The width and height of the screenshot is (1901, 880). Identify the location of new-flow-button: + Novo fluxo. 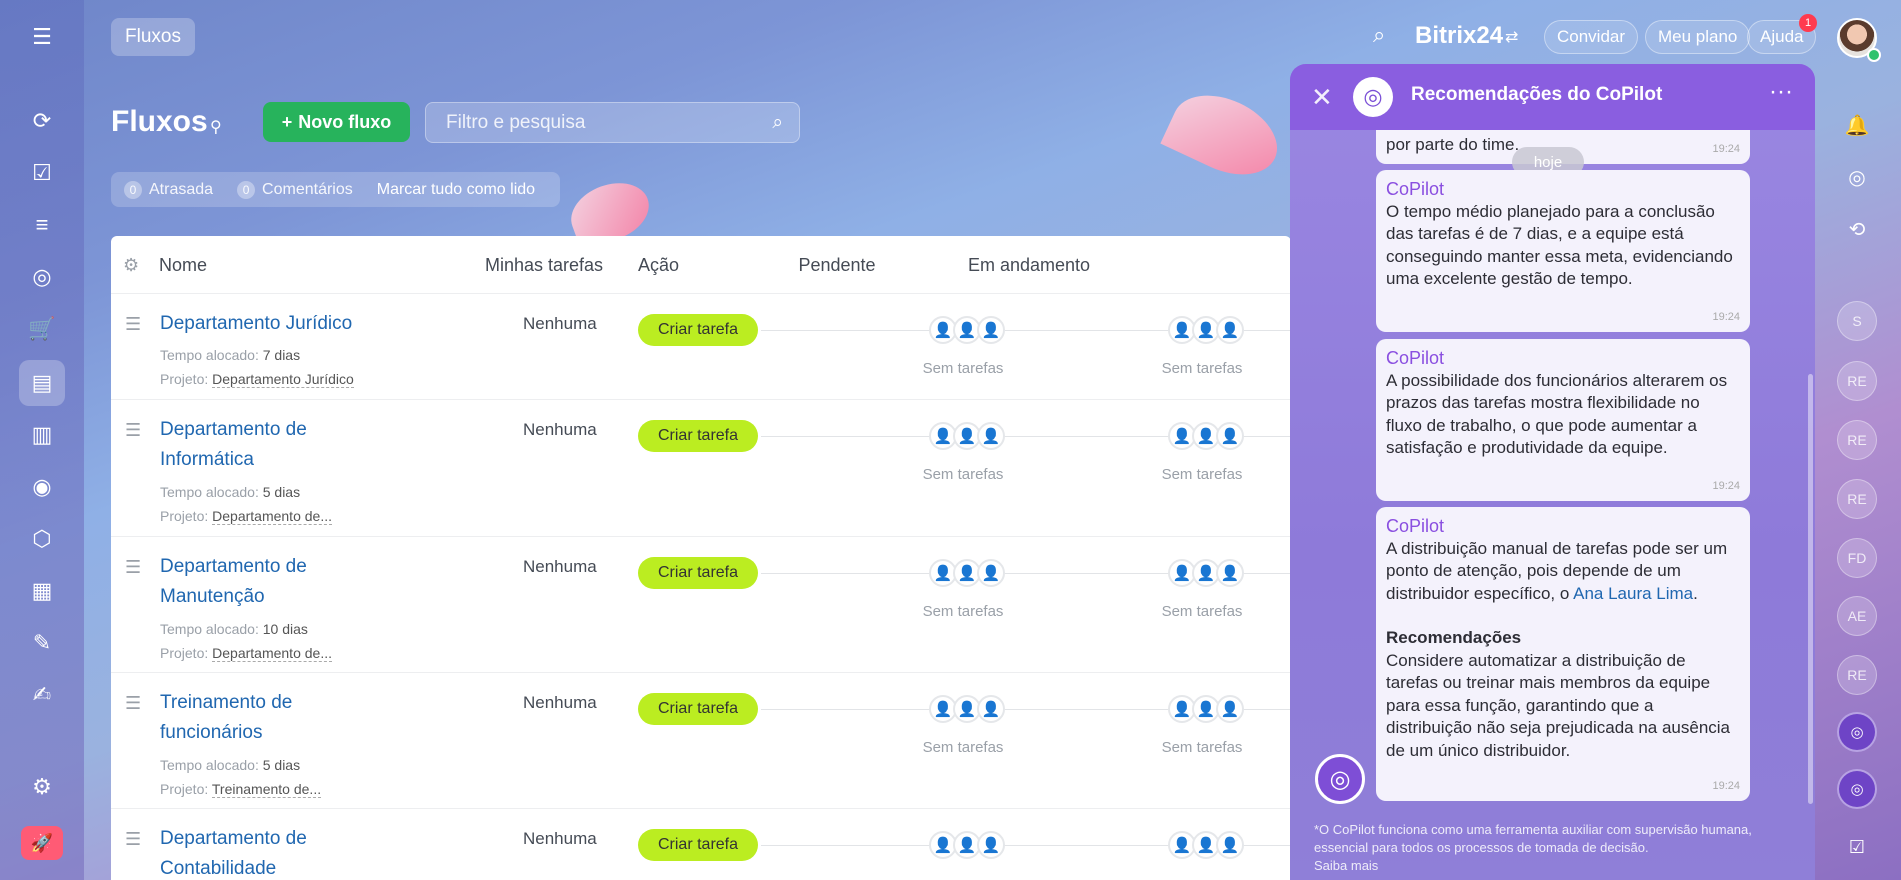
(336, 122).